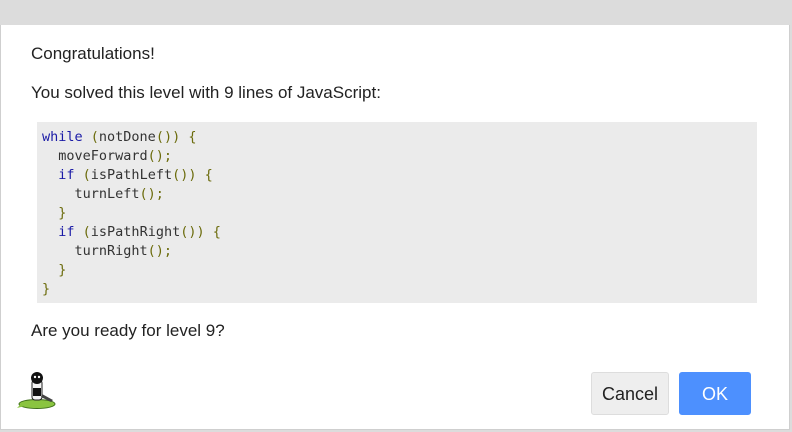  Describe the element at coordinates (131, 175) in the screenshot. I see `code-function-name: isPathLeft` at that location.